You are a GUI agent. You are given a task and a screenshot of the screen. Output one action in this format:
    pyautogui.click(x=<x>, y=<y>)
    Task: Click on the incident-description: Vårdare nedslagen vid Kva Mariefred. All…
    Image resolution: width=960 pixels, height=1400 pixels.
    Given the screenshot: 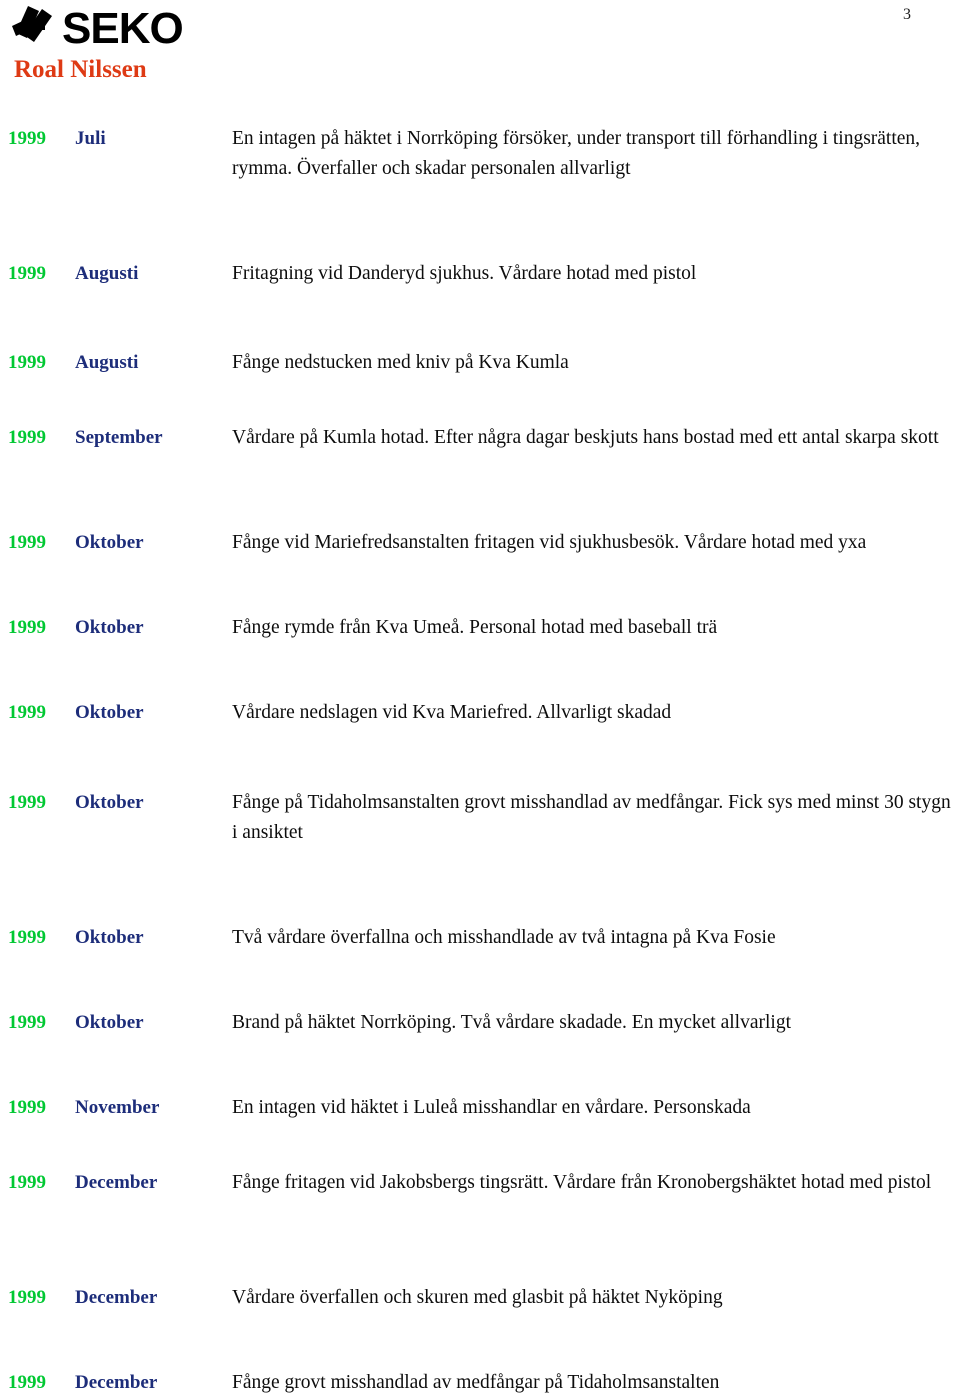 What is the action you would take?
    pyautogui.click(x=452, y=712)
    